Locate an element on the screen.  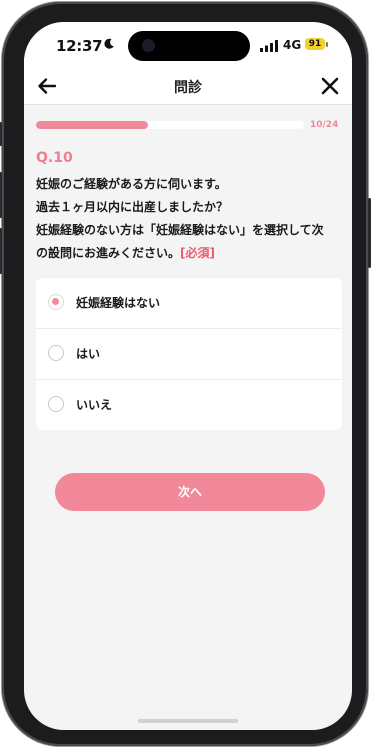
battery-level: 91 is located at coordinates (315, 44).